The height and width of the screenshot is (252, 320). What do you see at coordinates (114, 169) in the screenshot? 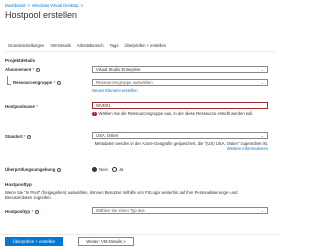
I see `radio-button` at bounding box center [114, 169].